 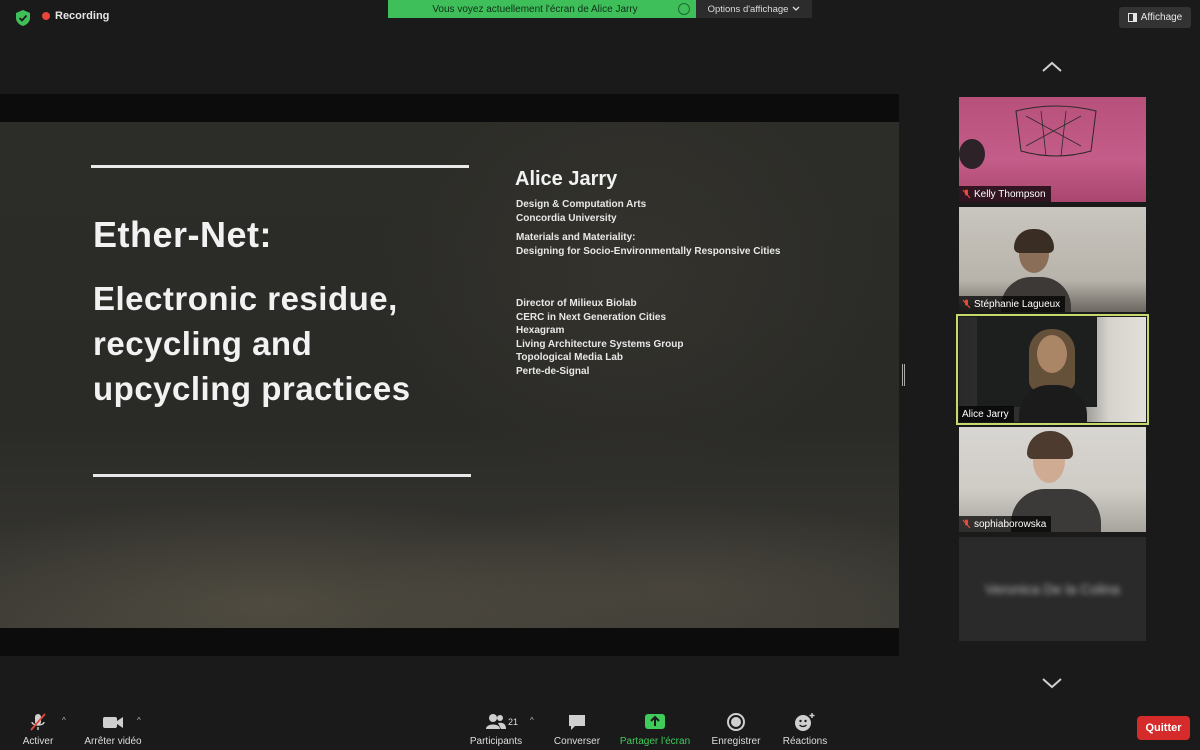 I want to click on share-screen-label: Partager l'écran, so click(x=655, y=741).